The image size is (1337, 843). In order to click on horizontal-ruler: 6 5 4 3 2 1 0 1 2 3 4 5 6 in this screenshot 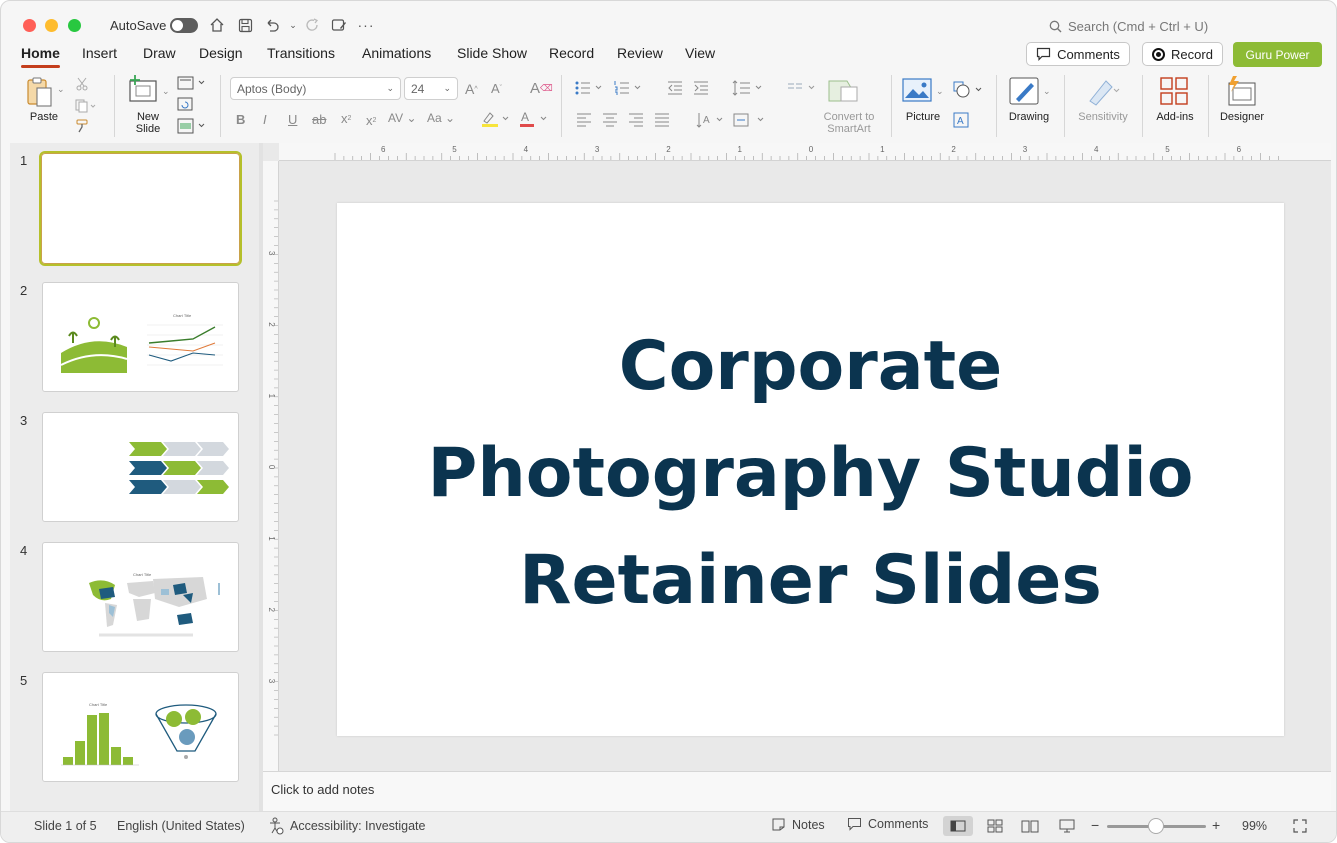, I will do `click(805, 152)`.